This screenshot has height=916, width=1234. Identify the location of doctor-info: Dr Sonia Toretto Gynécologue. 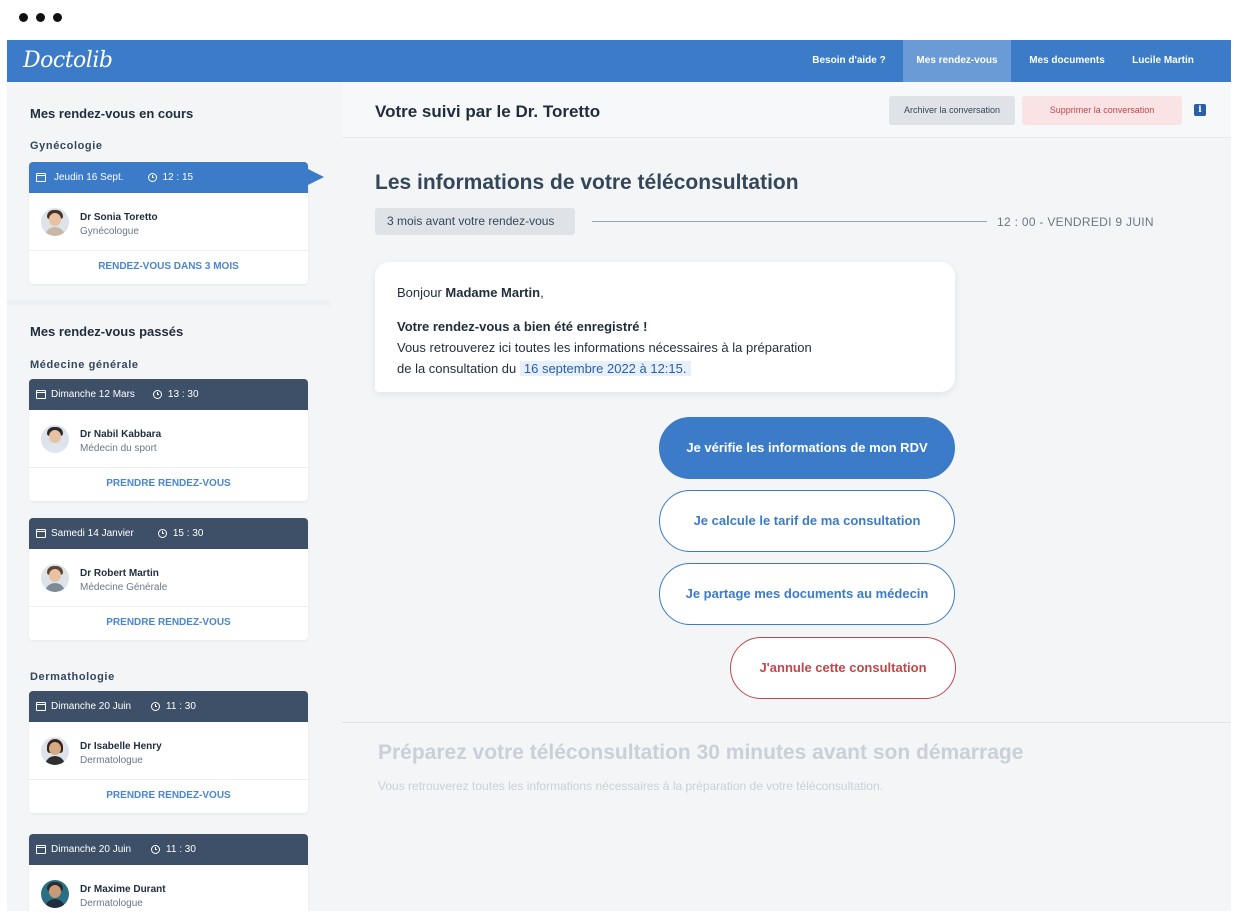
(168, 222).